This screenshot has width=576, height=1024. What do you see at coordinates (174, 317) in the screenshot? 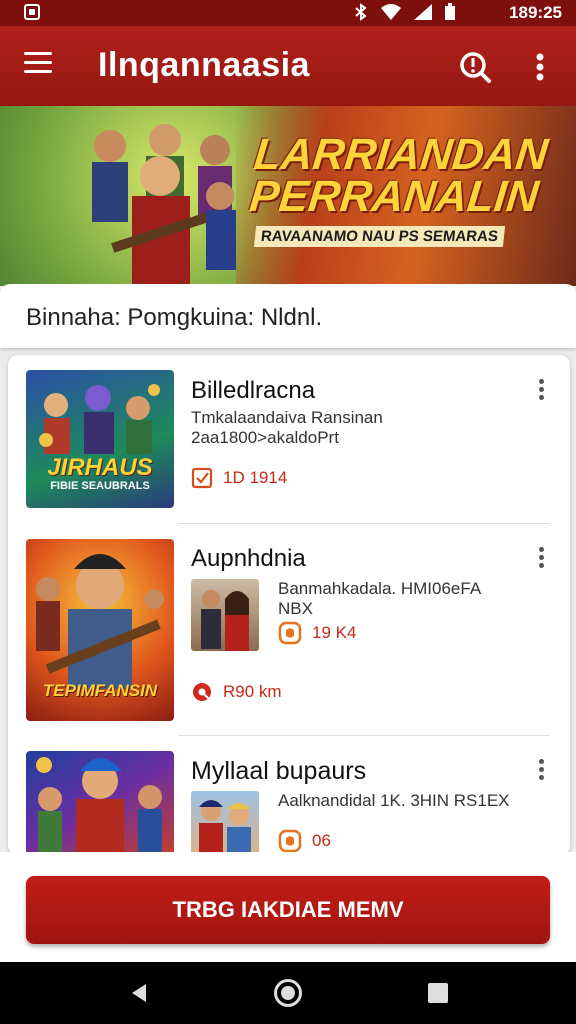
I see `filter-text: Binnaha: Pomgkuina: Nldnl.` at bounding box center [174, 317].